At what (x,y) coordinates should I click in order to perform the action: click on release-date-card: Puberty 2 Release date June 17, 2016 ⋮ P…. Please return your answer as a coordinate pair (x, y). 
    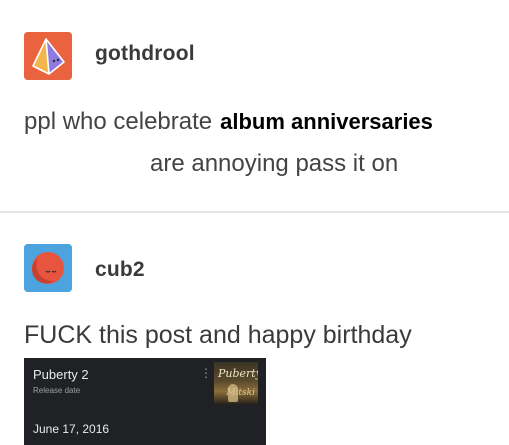
    Looking at the image, I should click on (145, 401).